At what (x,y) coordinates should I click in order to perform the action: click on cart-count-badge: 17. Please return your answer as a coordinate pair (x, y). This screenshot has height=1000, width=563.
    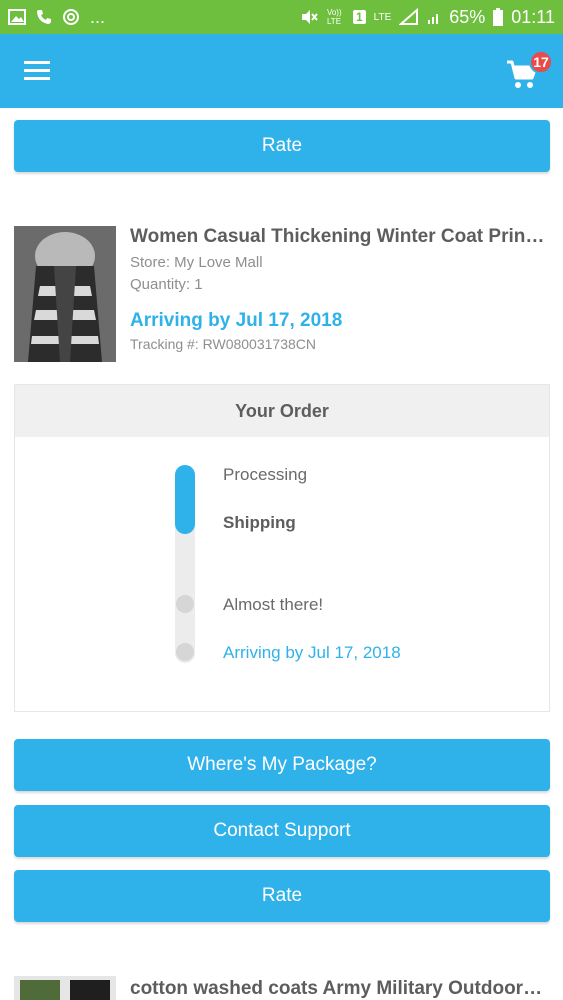
    Looking at the image, I should click on (541, 62).